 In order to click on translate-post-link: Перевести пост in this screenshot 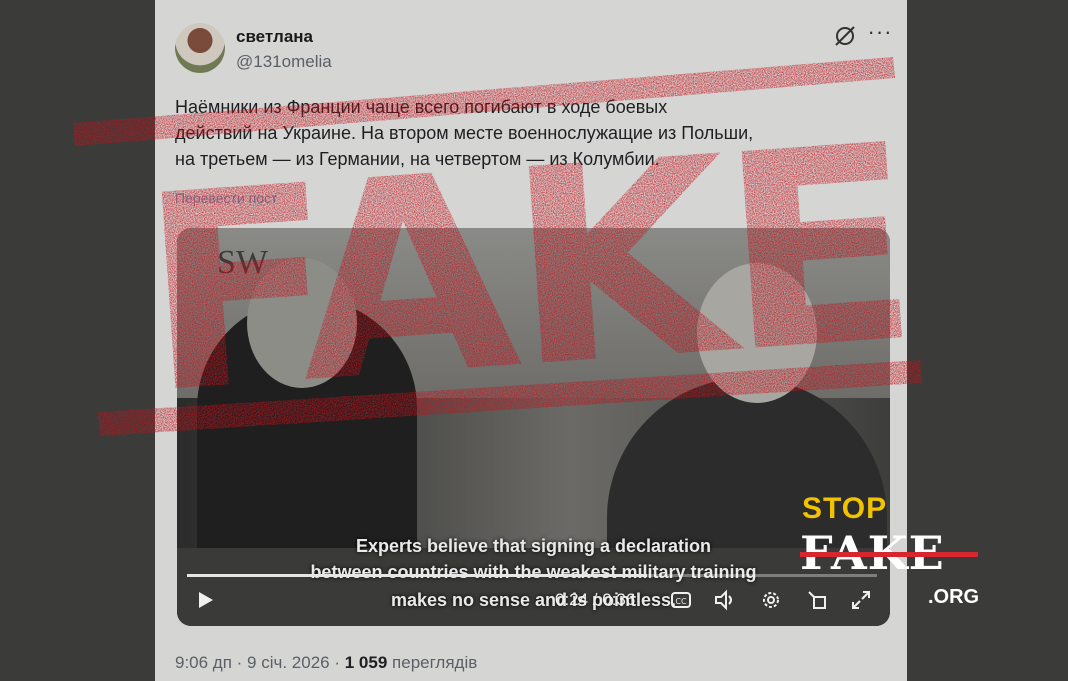, I will do `click(226, 198)`.